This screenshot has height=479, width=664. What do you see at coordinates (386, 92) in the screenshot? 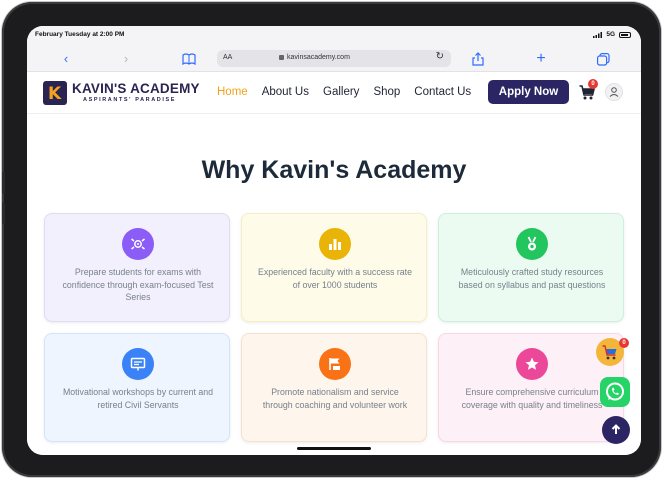
I see `nav-shop: Shop` at bounding box center [386, 92].